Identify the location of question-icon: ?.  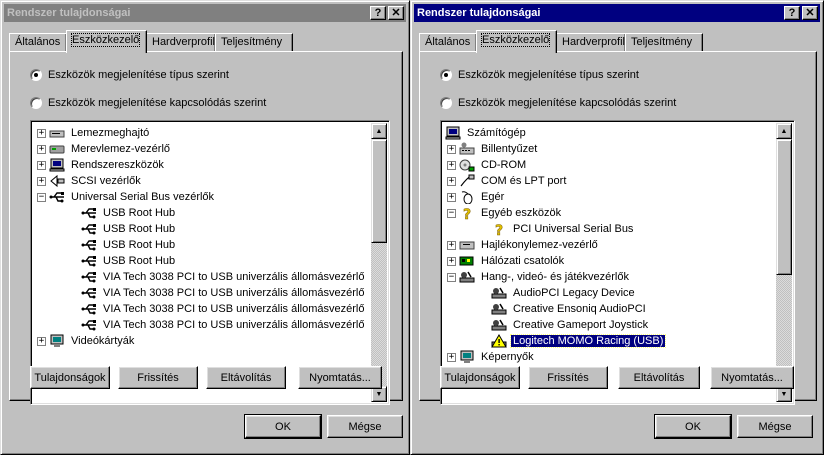
(499, 229).